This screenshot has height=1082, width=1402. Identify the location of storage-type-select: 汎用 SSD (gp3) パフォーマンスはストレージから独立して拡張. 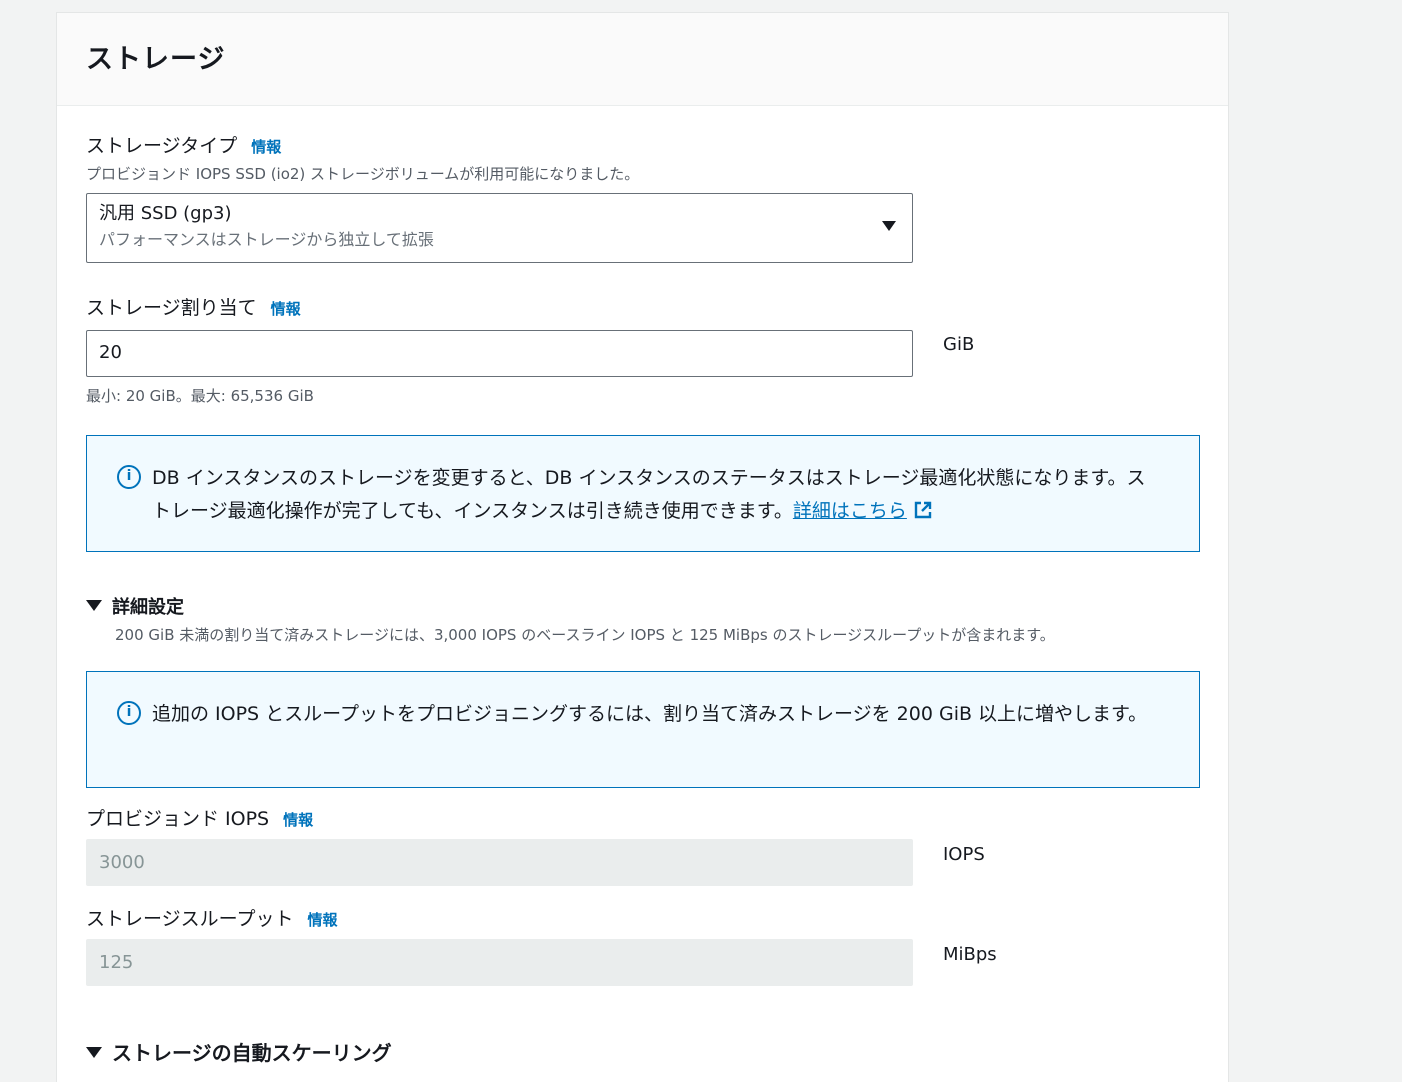
(499, 228).